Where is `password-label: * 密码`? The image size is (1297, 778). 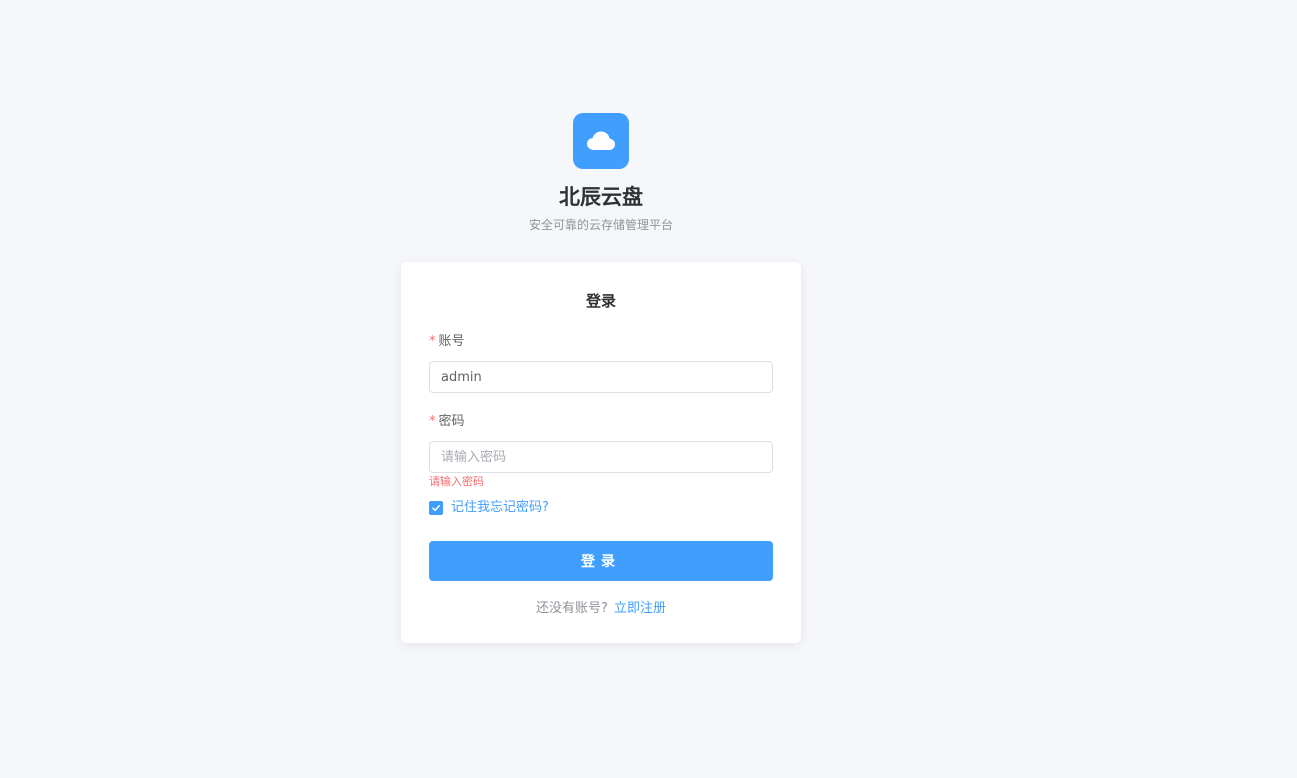 password-label: * 密码 is located at coordinates (447, 422).